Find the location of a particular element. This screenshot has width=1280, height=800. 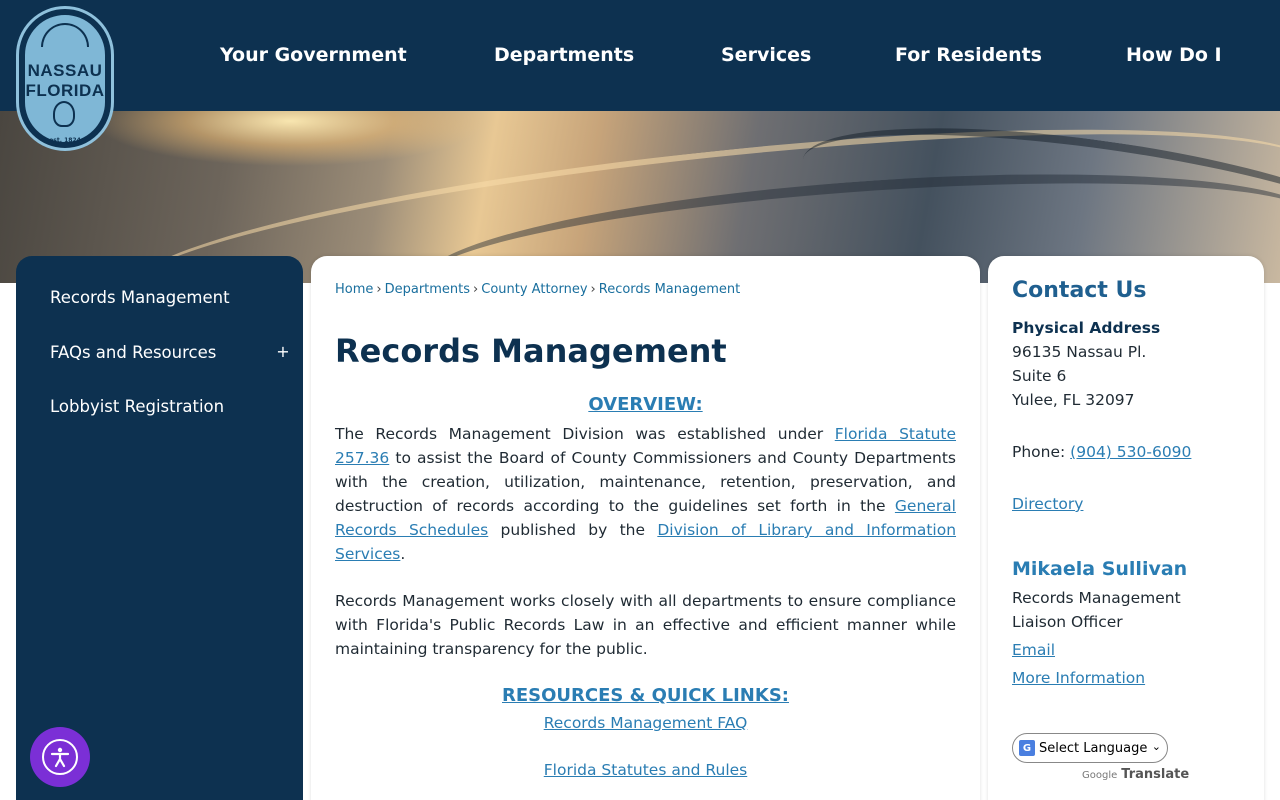

address-line-2: Suite 6 is located at coordinates (1039, 376).